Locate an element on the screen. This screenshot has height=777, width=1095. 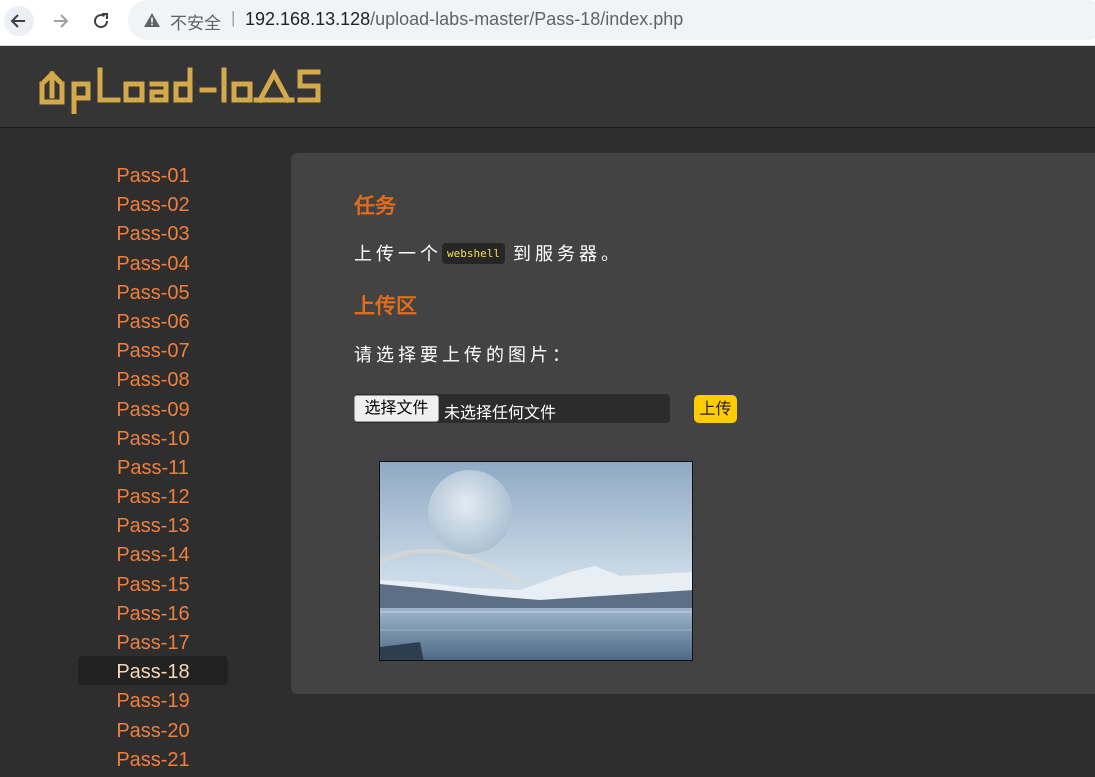
sidebar-item-pass-16: Pass-16 is located at coordinates (153, 612).